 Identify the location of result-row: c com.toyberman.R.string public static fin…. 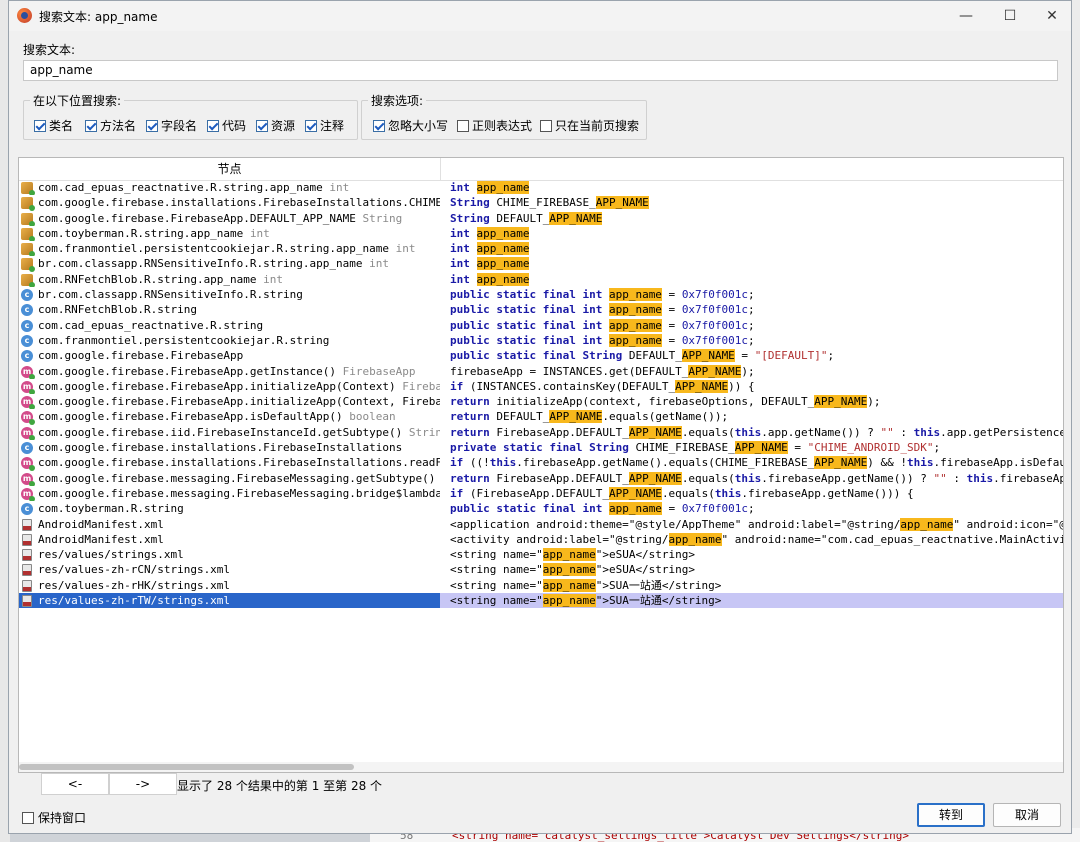
(541, 508).